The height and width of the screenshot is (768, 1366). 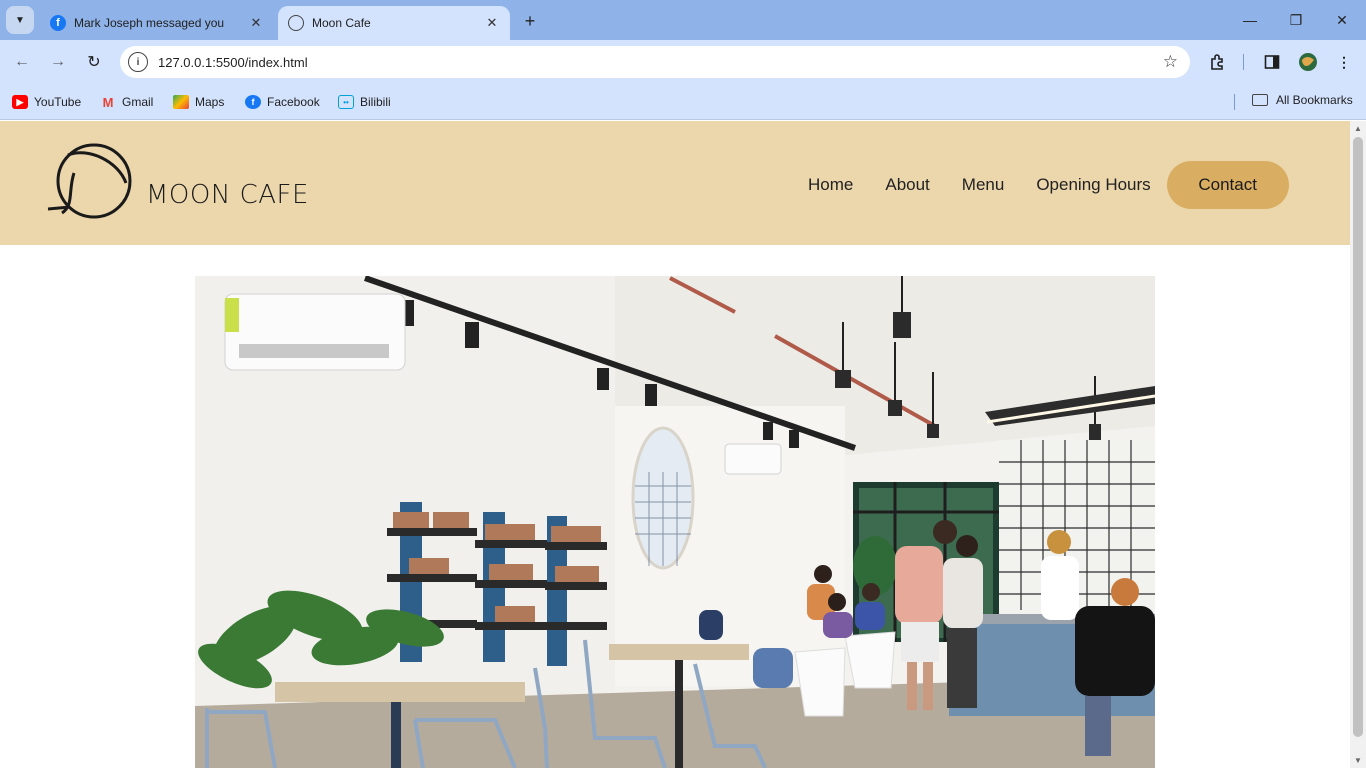 I want to click on extensions-icon, so click(x=1218, y=62).